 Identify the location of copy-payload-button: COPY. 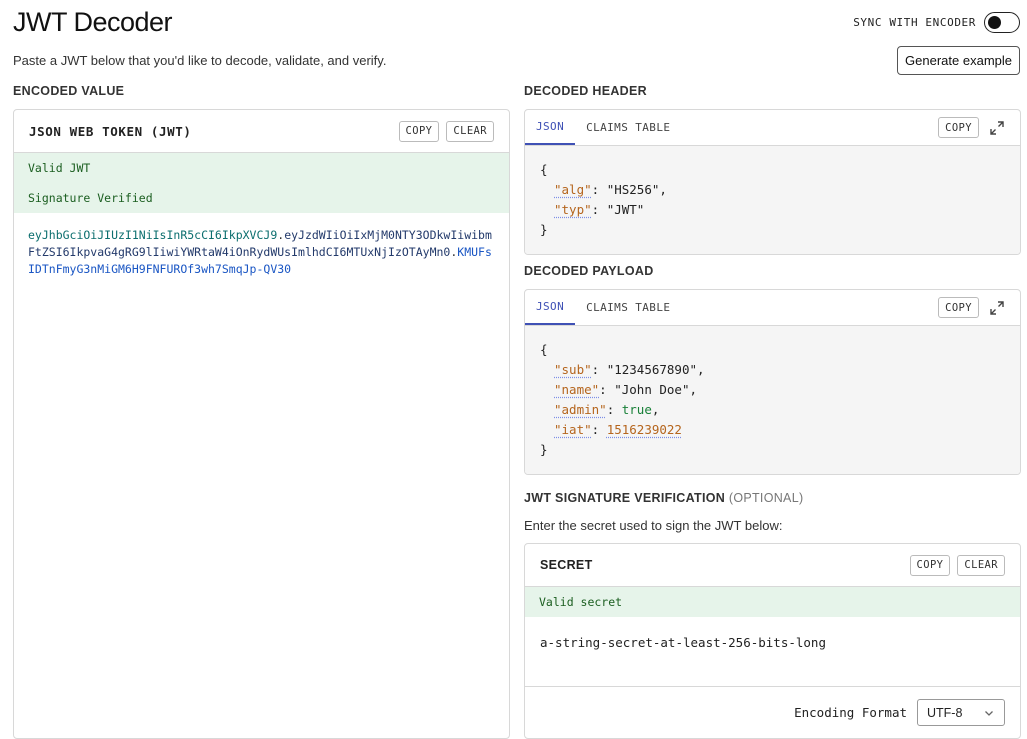
(958, 307).